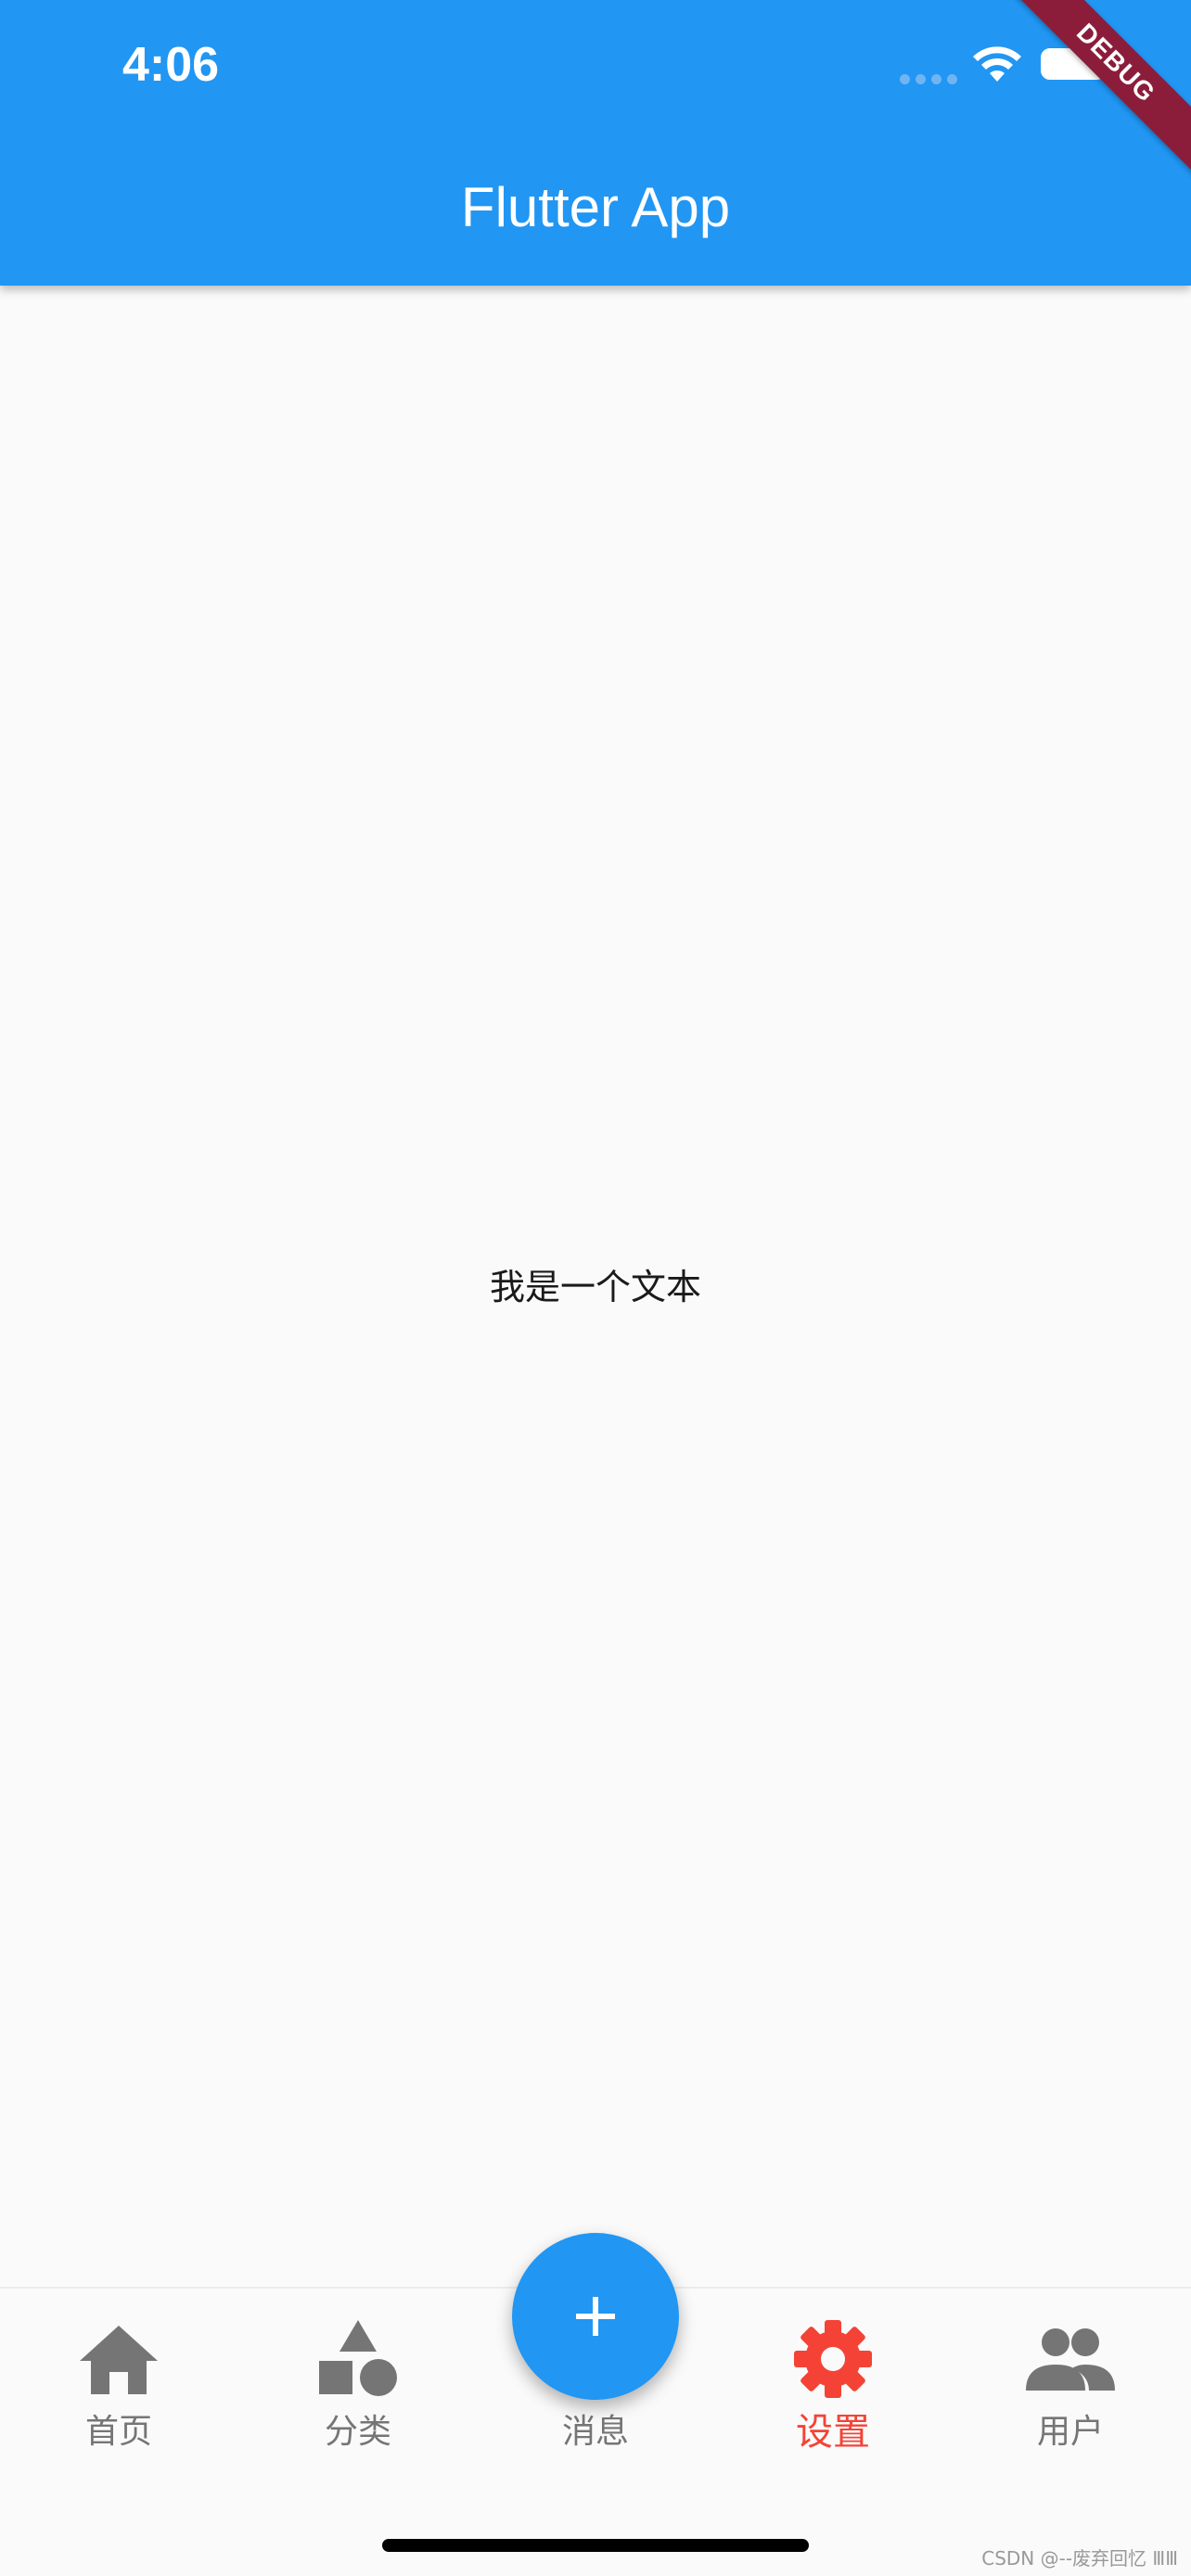 Image resolution: width=1191 pixels, height=2576 pixels. Describe the element at coordinates (359, 2359) in the screenshot. I see `category-icon` at that location.